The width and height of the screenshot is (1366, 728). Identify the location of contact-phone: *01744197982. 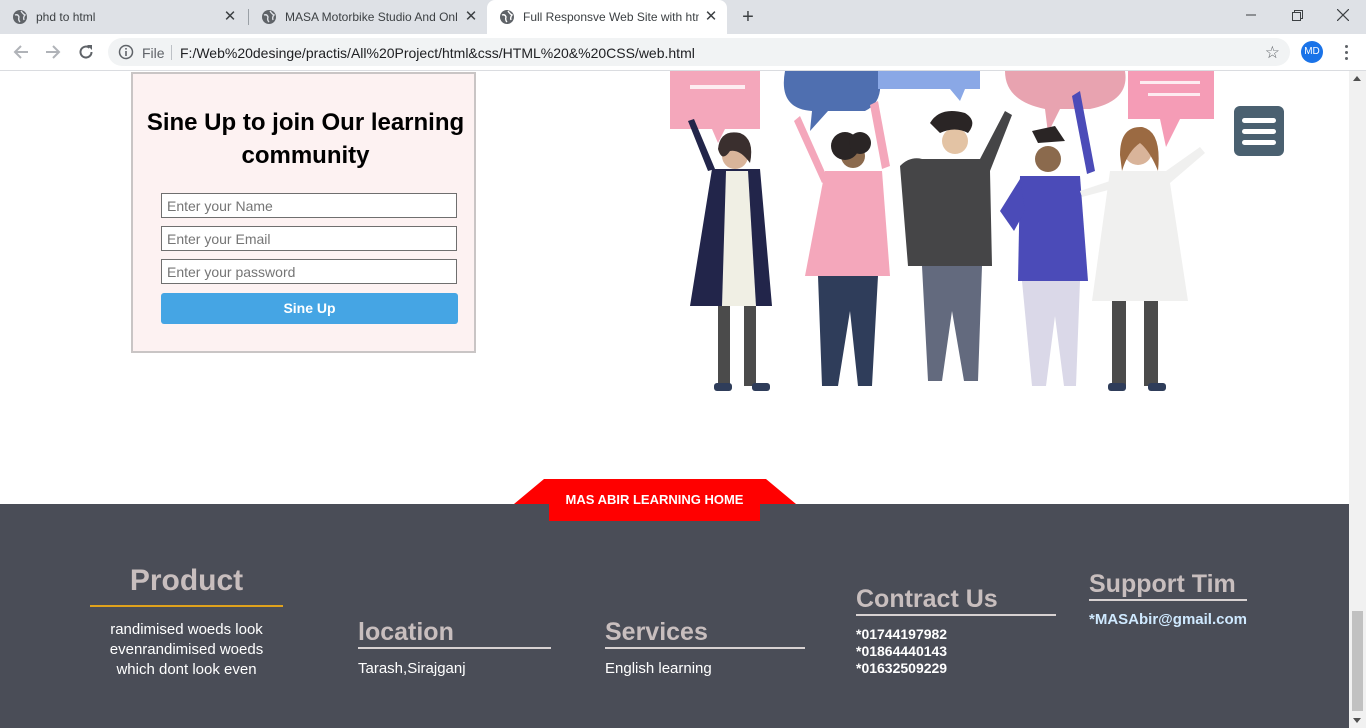
(902, 634).